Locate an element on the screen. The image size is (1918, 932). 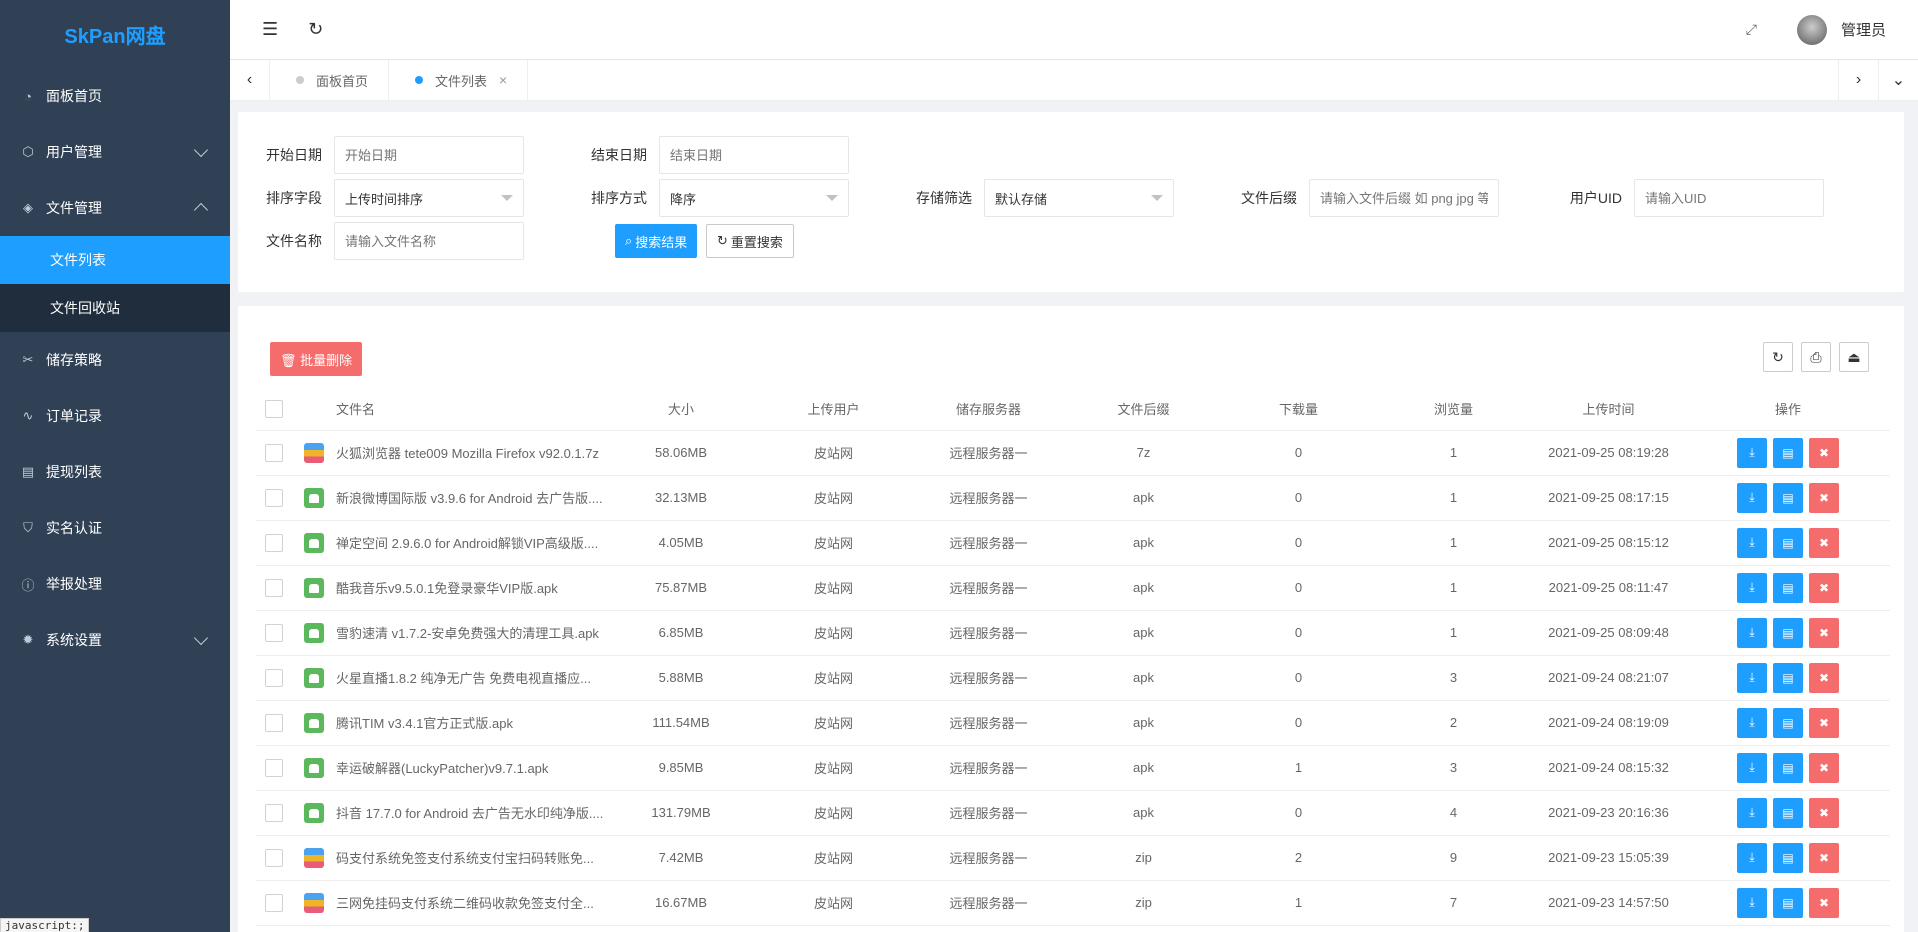
export-icon: ⏏ is located at coordinates (1854, 357).